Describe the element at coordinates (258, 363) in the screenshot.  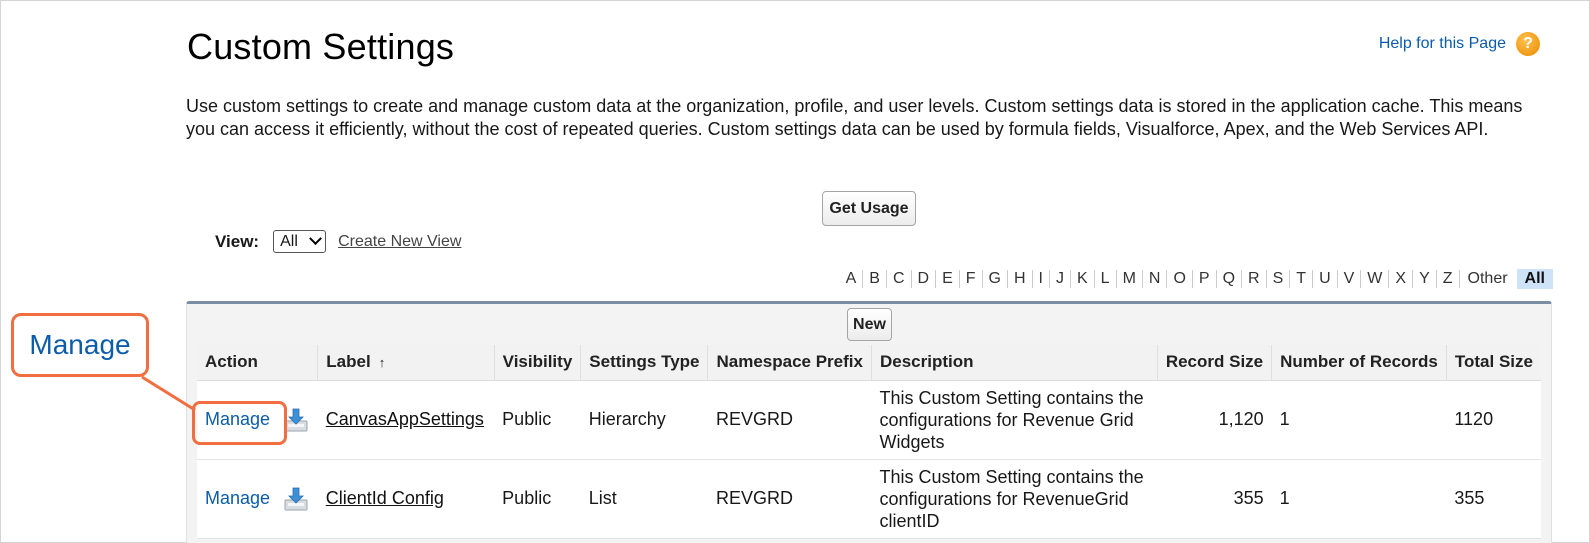
I see `column-header-action: Action` at that location.